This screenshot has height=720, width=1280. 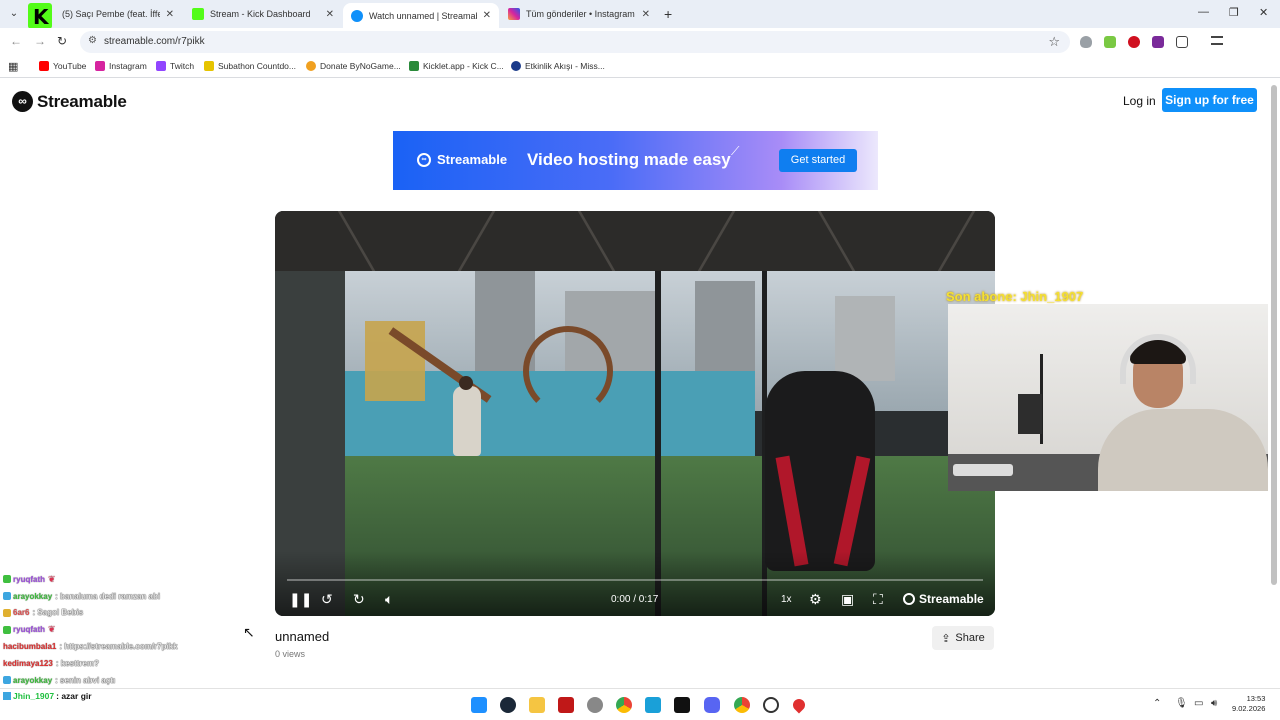 I want to click on subathon-icon, so click(x=209, y=66).